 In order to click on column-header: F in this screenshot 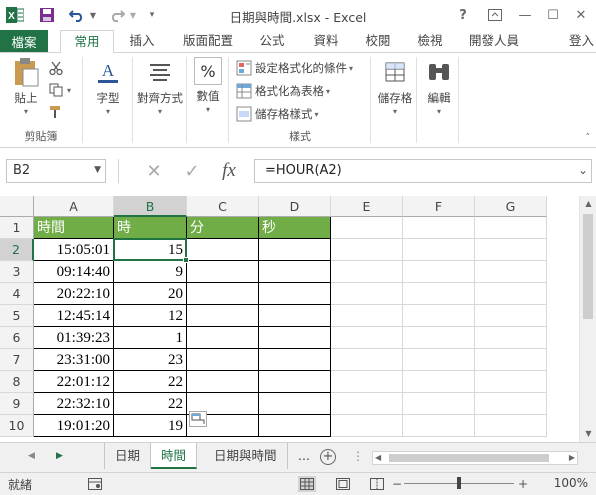, I will do `click(439, 206)`.